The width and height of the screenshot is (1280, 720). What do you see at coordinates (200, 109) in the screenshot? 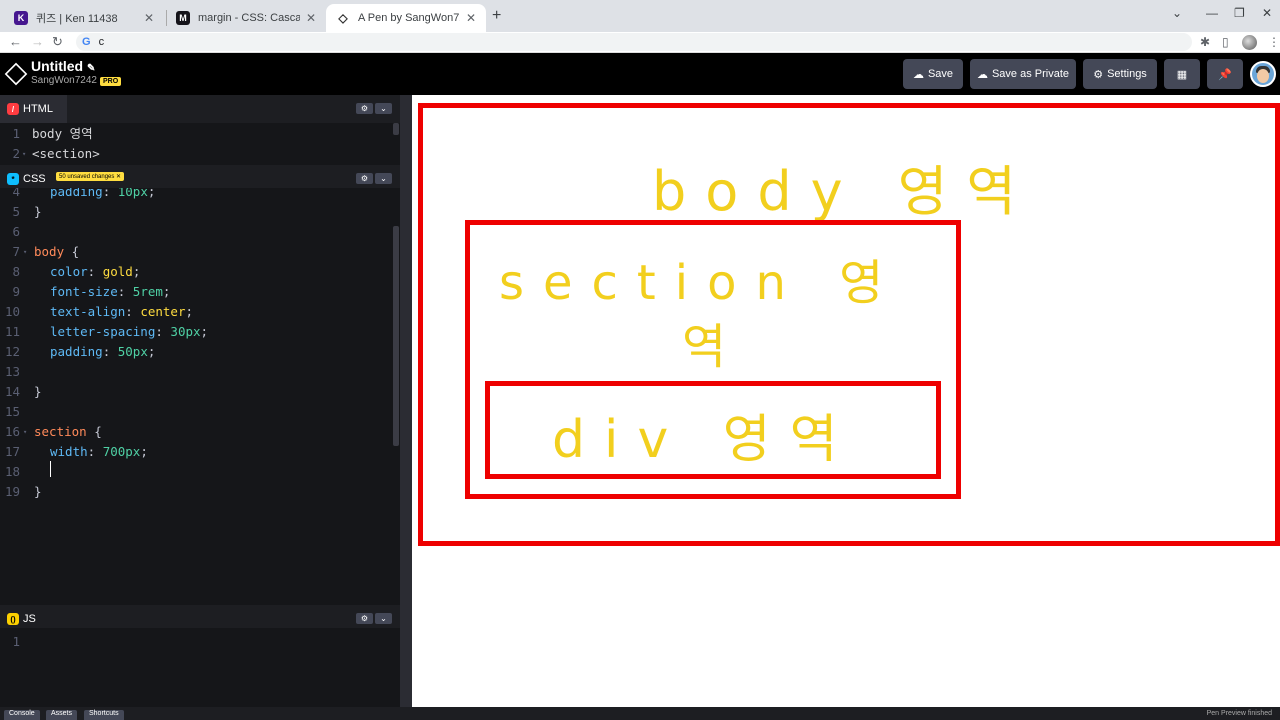
I see `html-pane-header: / HTML ⚙ ⌄` at bounding box center [200, 109].